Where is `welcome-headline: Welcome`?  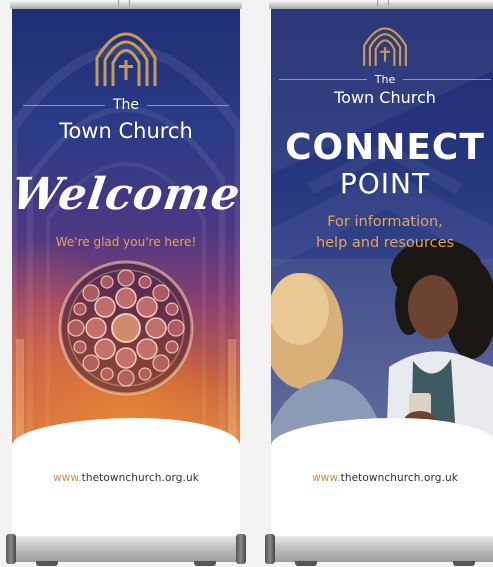
welcome-headline: Welcome is located at coordinates (126, 194).